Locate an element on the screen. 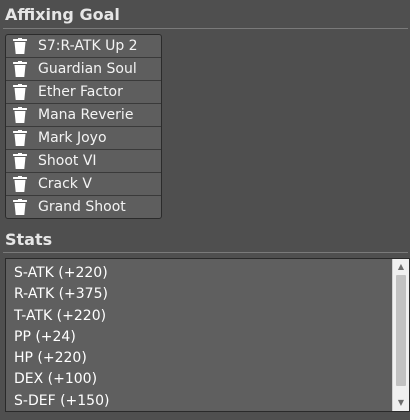  goal-item-label: S7:R-ATK Up 2 is located at coordinates (88, 46).